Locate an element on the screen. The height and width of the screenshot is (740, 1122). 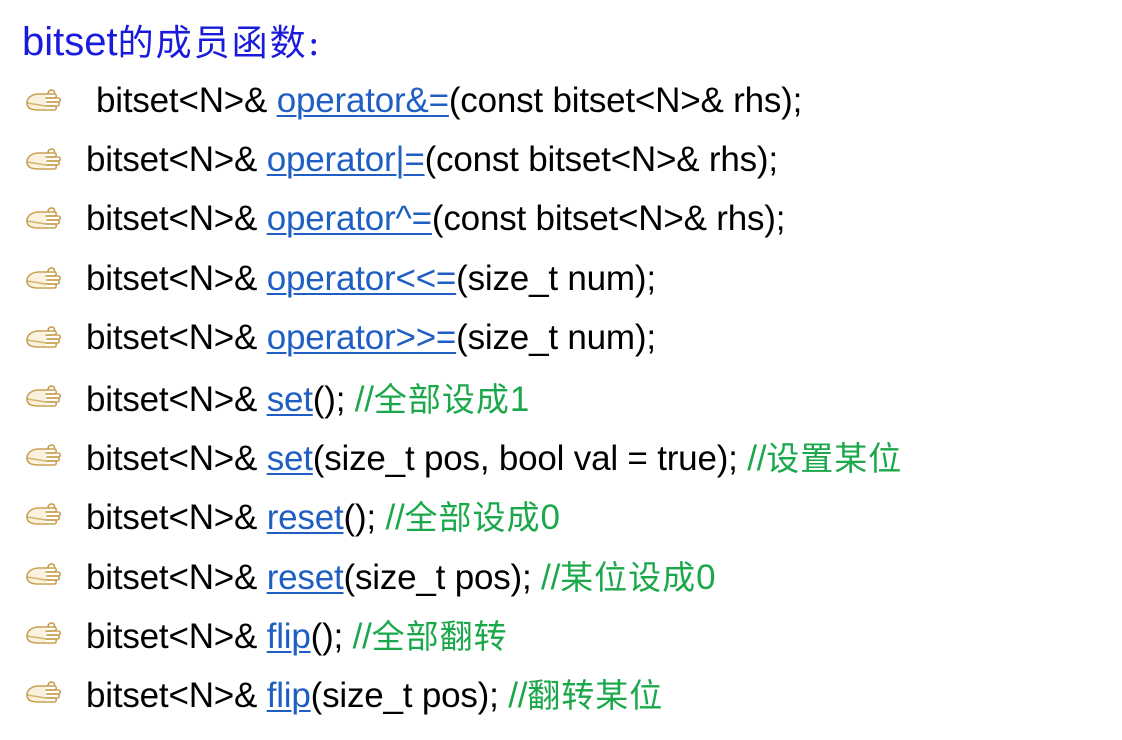
function-link: operator<<= is located at coordinates (362, 278).